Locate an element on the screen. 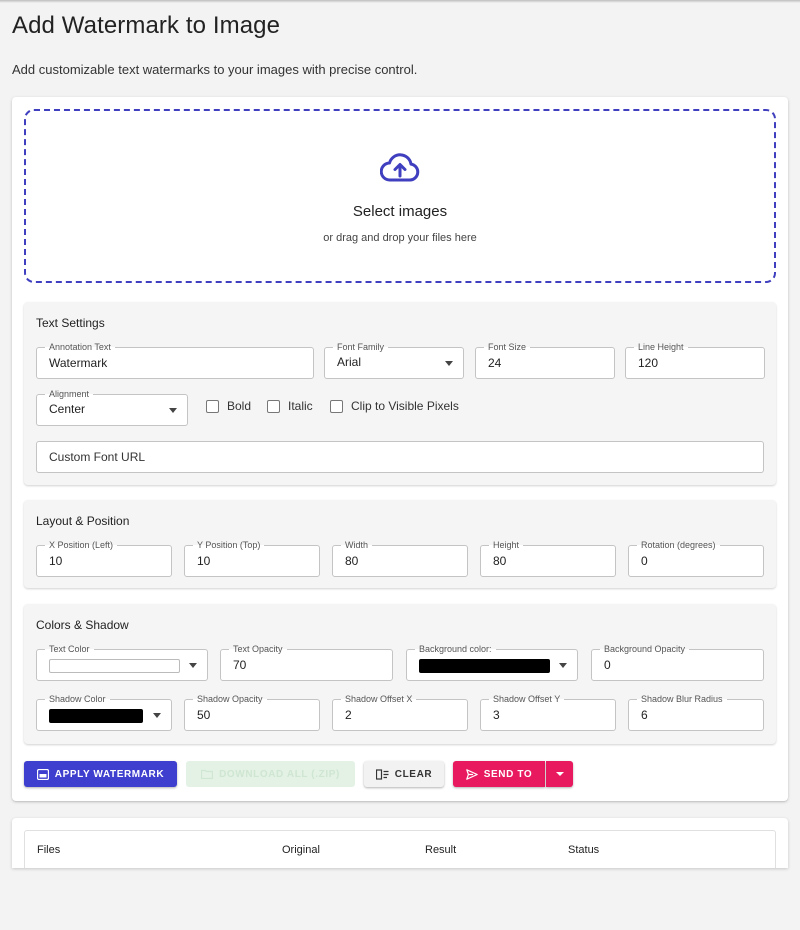 Image resolution: width=800 pixels, height=930 pixels. apply-watermark-button: Apply Watermark is located at coordinates (100, 774).